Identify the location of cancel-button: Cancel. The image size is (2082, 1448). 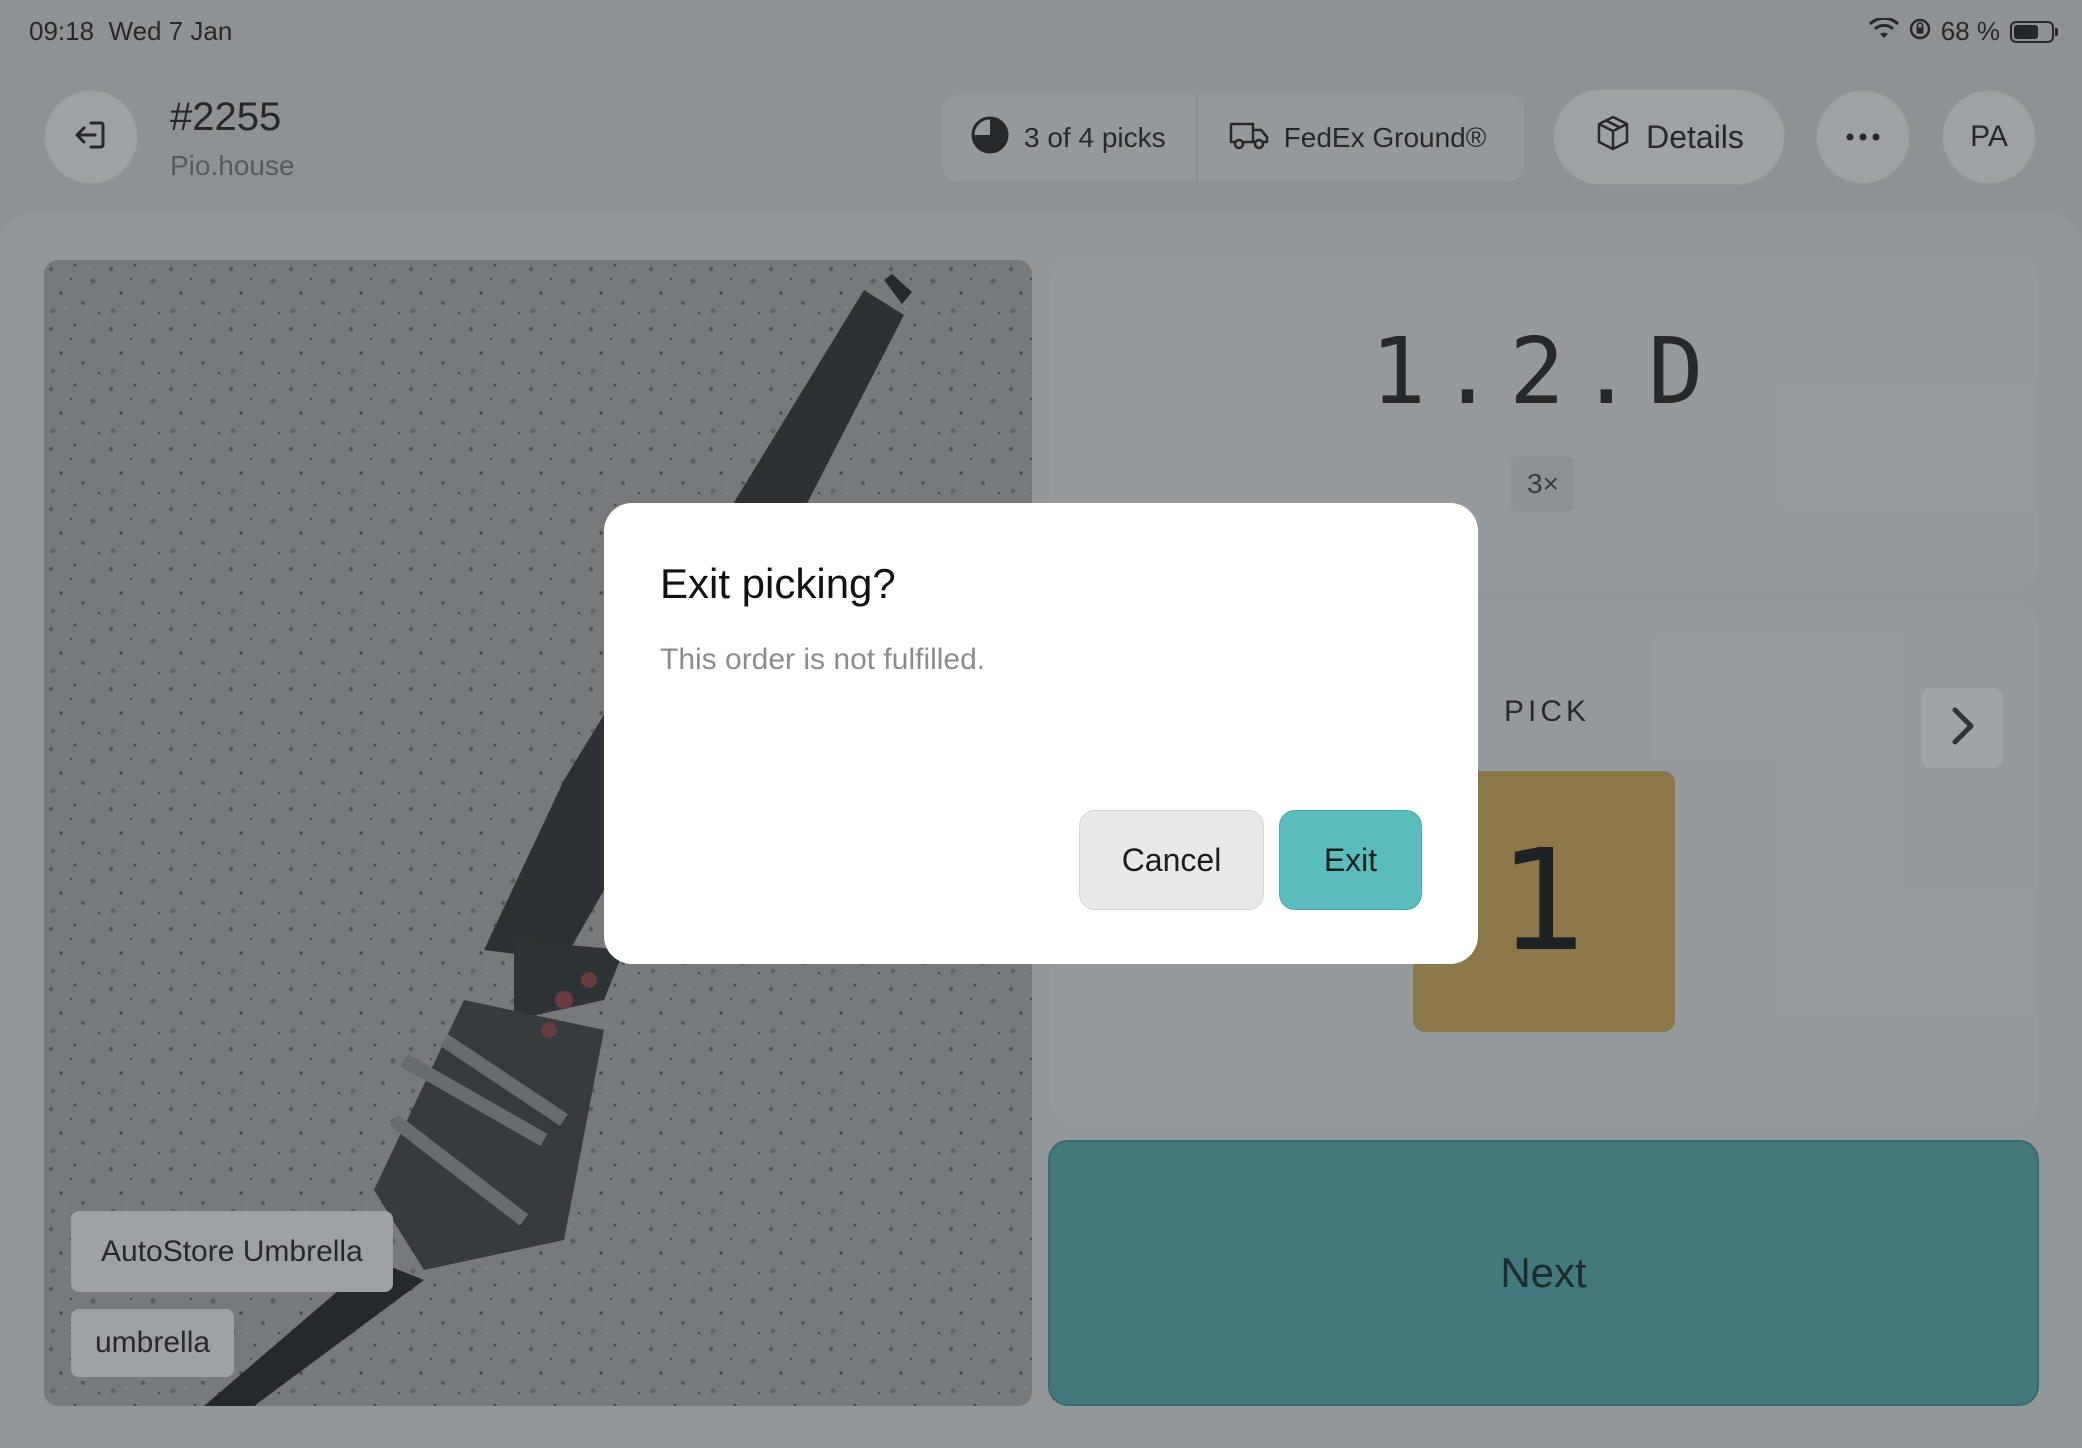
(1171, 860).